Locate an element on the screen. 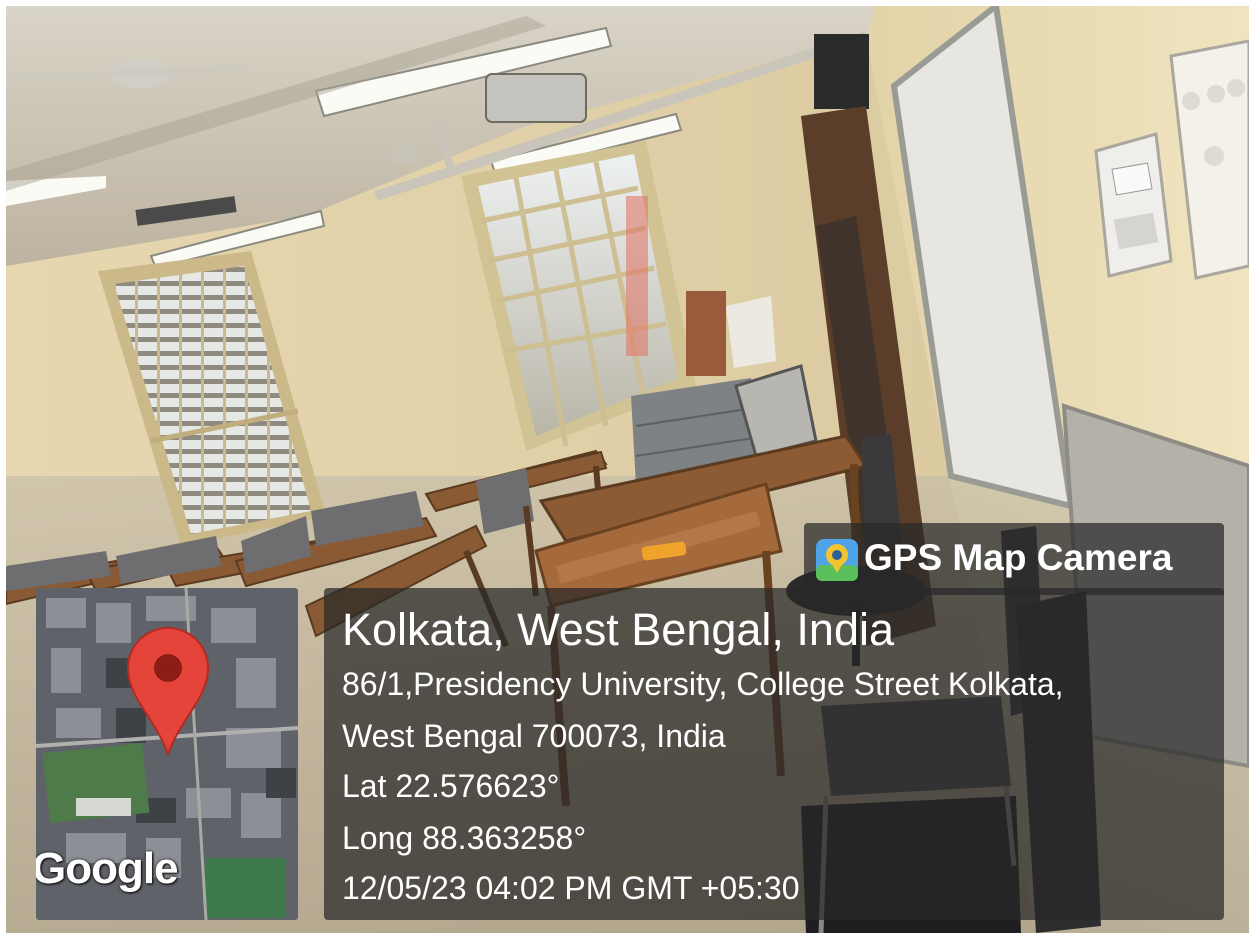  datetime-text: 12/05/23 04:02 PM GMT +05:30 is located at coordinates (571, 888).